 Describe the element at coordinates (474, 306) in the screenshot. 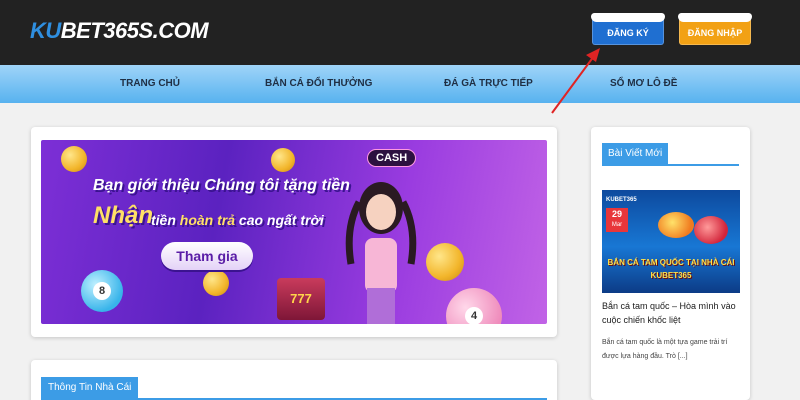

I see `lottery-ball-icon: 4` at that location.